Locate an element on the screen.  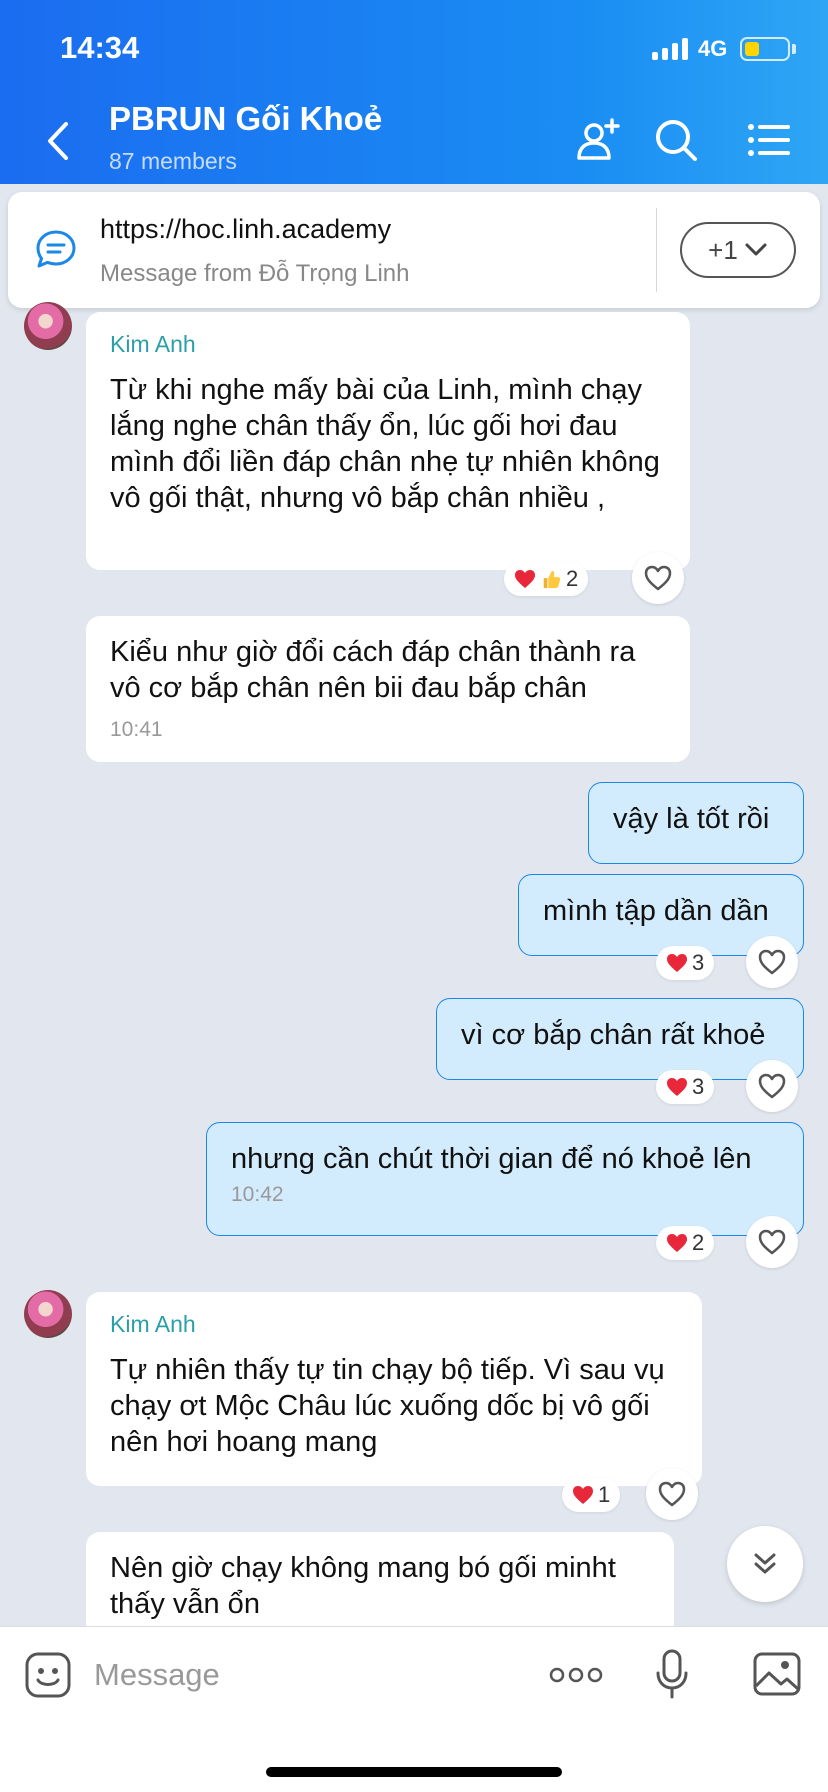
pinned-divider is located at coordinates (656, 250).